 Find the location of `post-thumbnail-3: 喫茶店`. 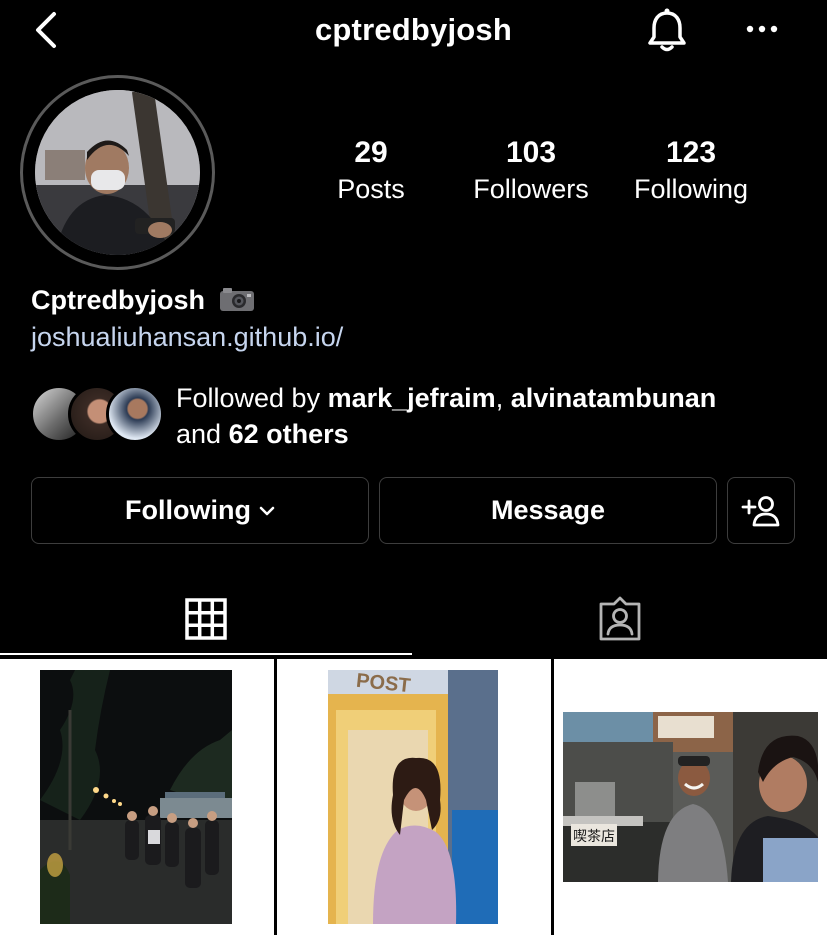

post-thumbnail-3: 喫茶店 is located at coordinates (690, 797).